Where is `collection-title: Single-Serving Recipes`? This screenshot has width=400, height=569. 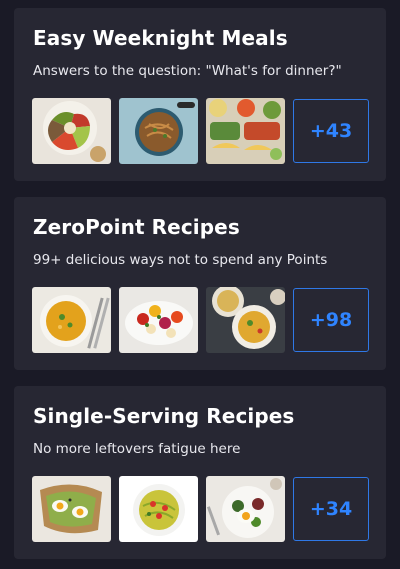
collection-title: Single-Serving Recipes is located at coordinates (164, 416).